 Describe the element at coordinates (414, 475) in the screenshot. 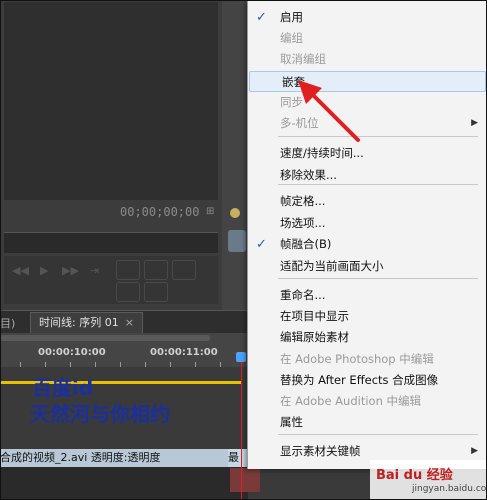

I see `watermark-brand: Bai du 经验` at that location.